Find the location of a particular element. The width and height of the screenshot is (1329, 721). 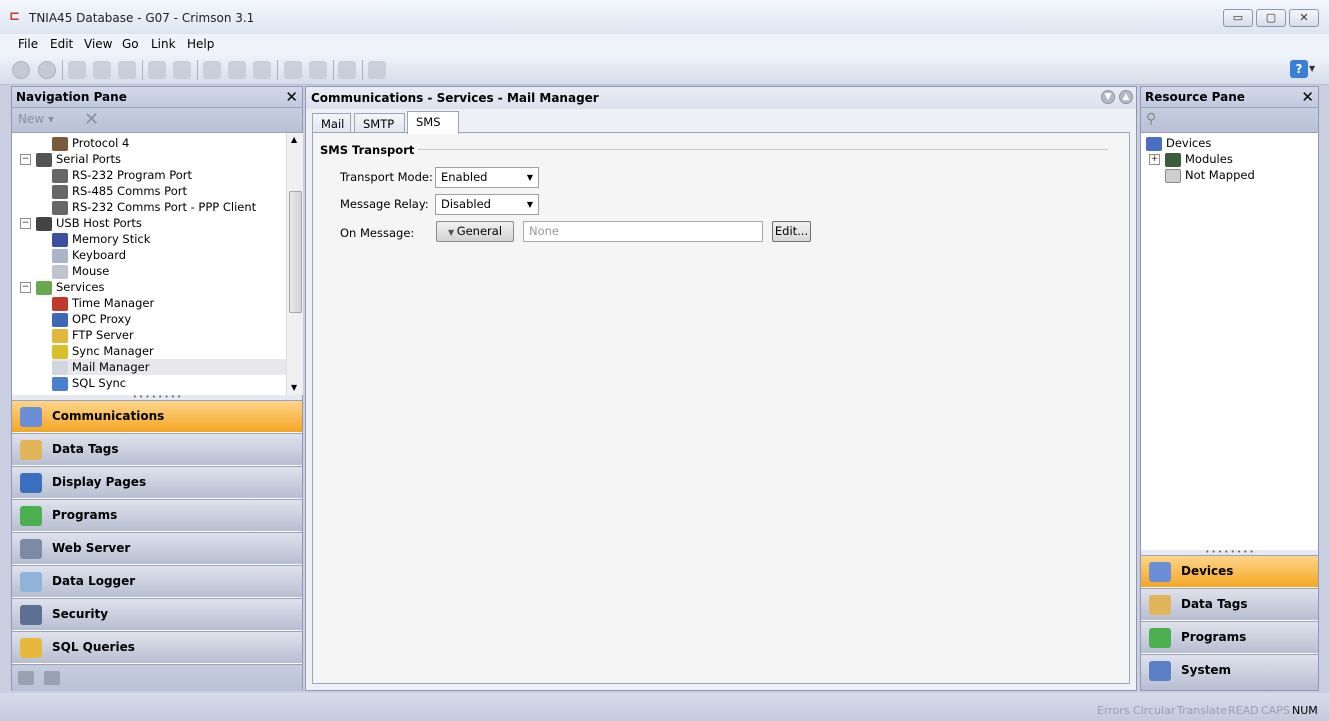

tree-item-rs232-program-port: RS-232 Program Port is located at coordinates (122, 175).